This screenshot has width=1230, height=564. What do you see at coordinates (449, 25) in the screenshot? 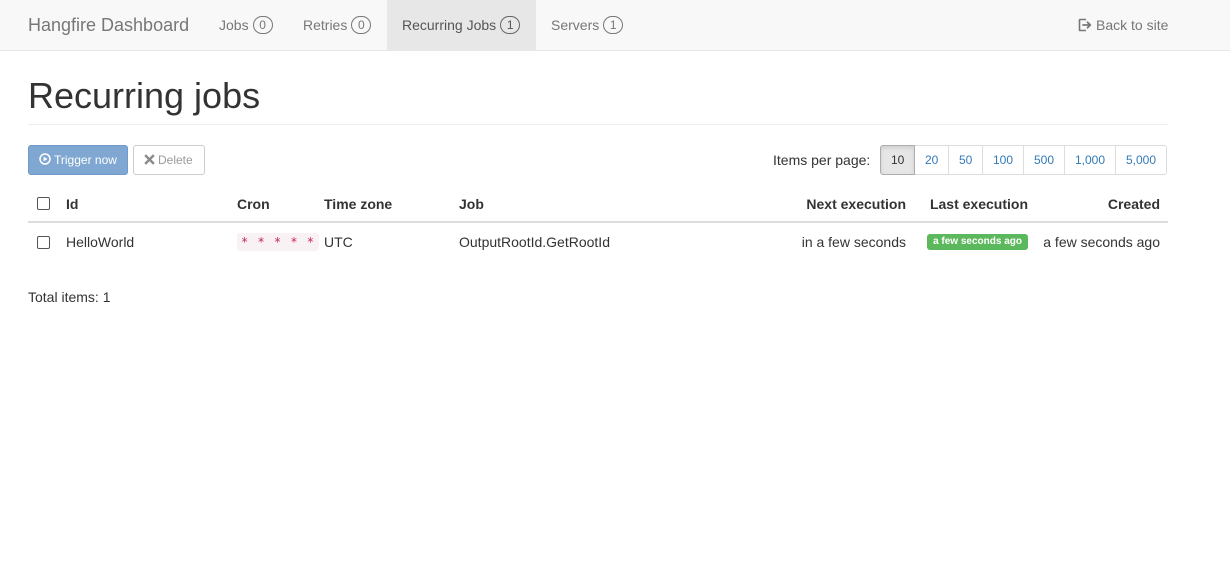
I see `nav-item-label: Recurring Jobs` at bounding box center [449, 25].